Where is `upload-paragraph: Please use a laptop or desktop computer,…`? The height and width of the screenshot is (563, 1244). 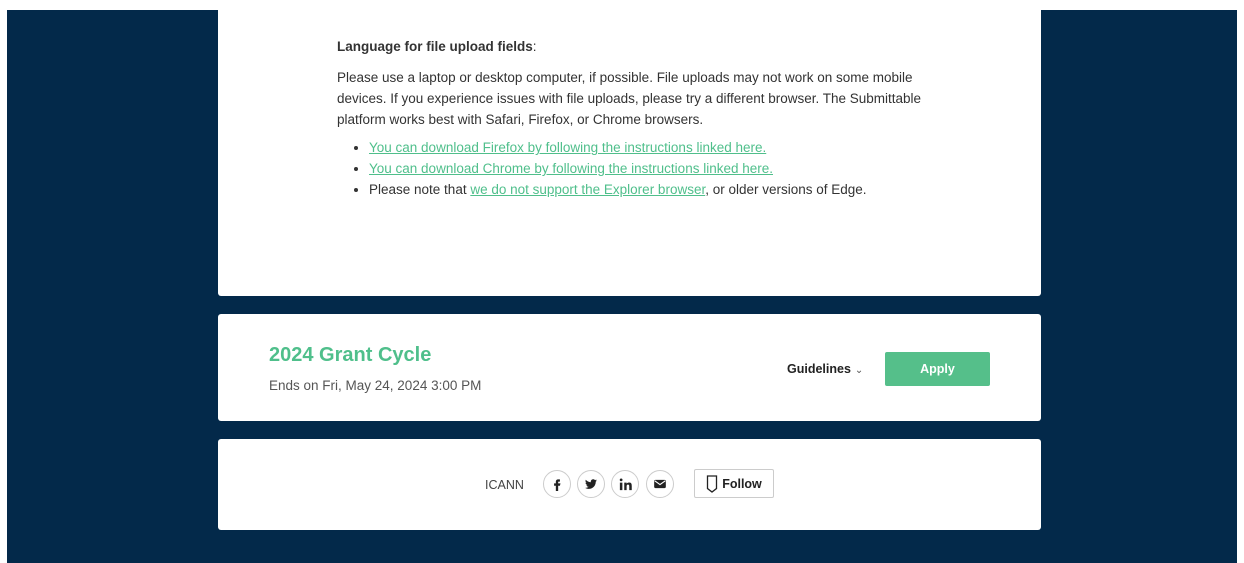 upload-paragraph: Please use a laptop or desktop computer,… is located at coordinates (629, 98).